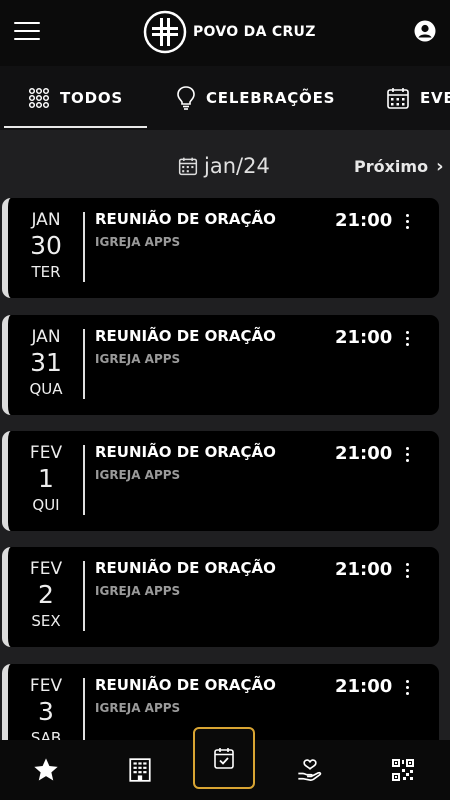  I want to click on current-month: jan/24, so click(224, 166).